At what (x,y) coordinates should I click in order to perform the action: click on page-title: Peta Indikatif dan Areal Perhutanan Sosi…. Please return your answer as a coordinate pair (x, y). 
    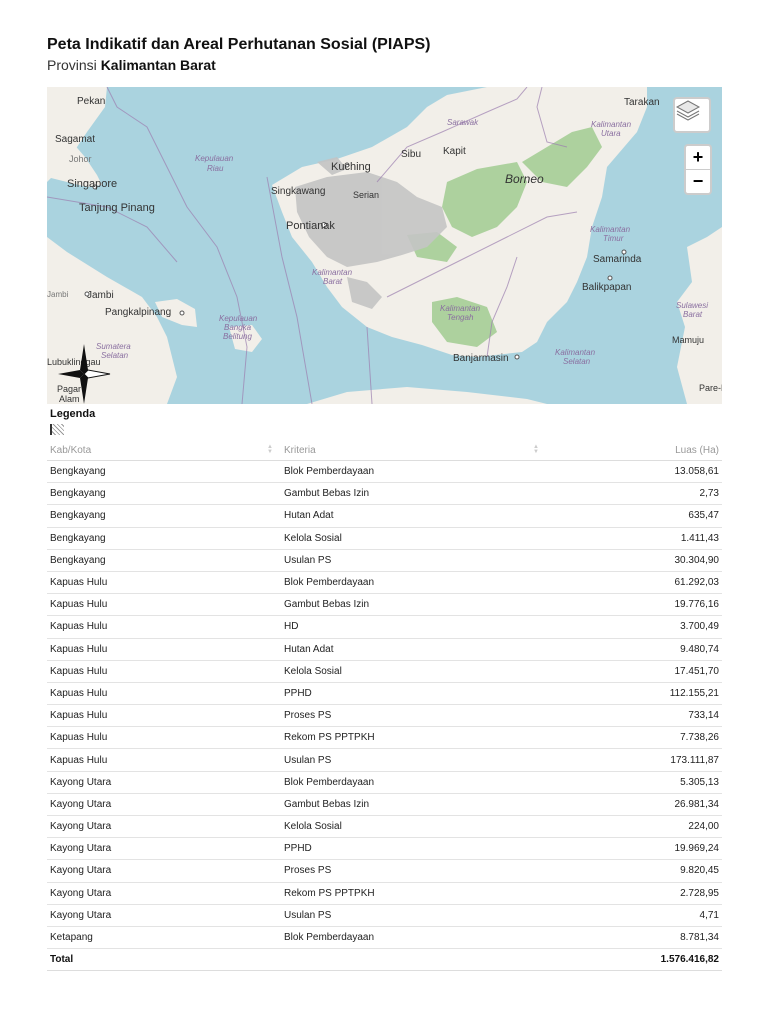
    Looking at the image, I should click on (239, 44).